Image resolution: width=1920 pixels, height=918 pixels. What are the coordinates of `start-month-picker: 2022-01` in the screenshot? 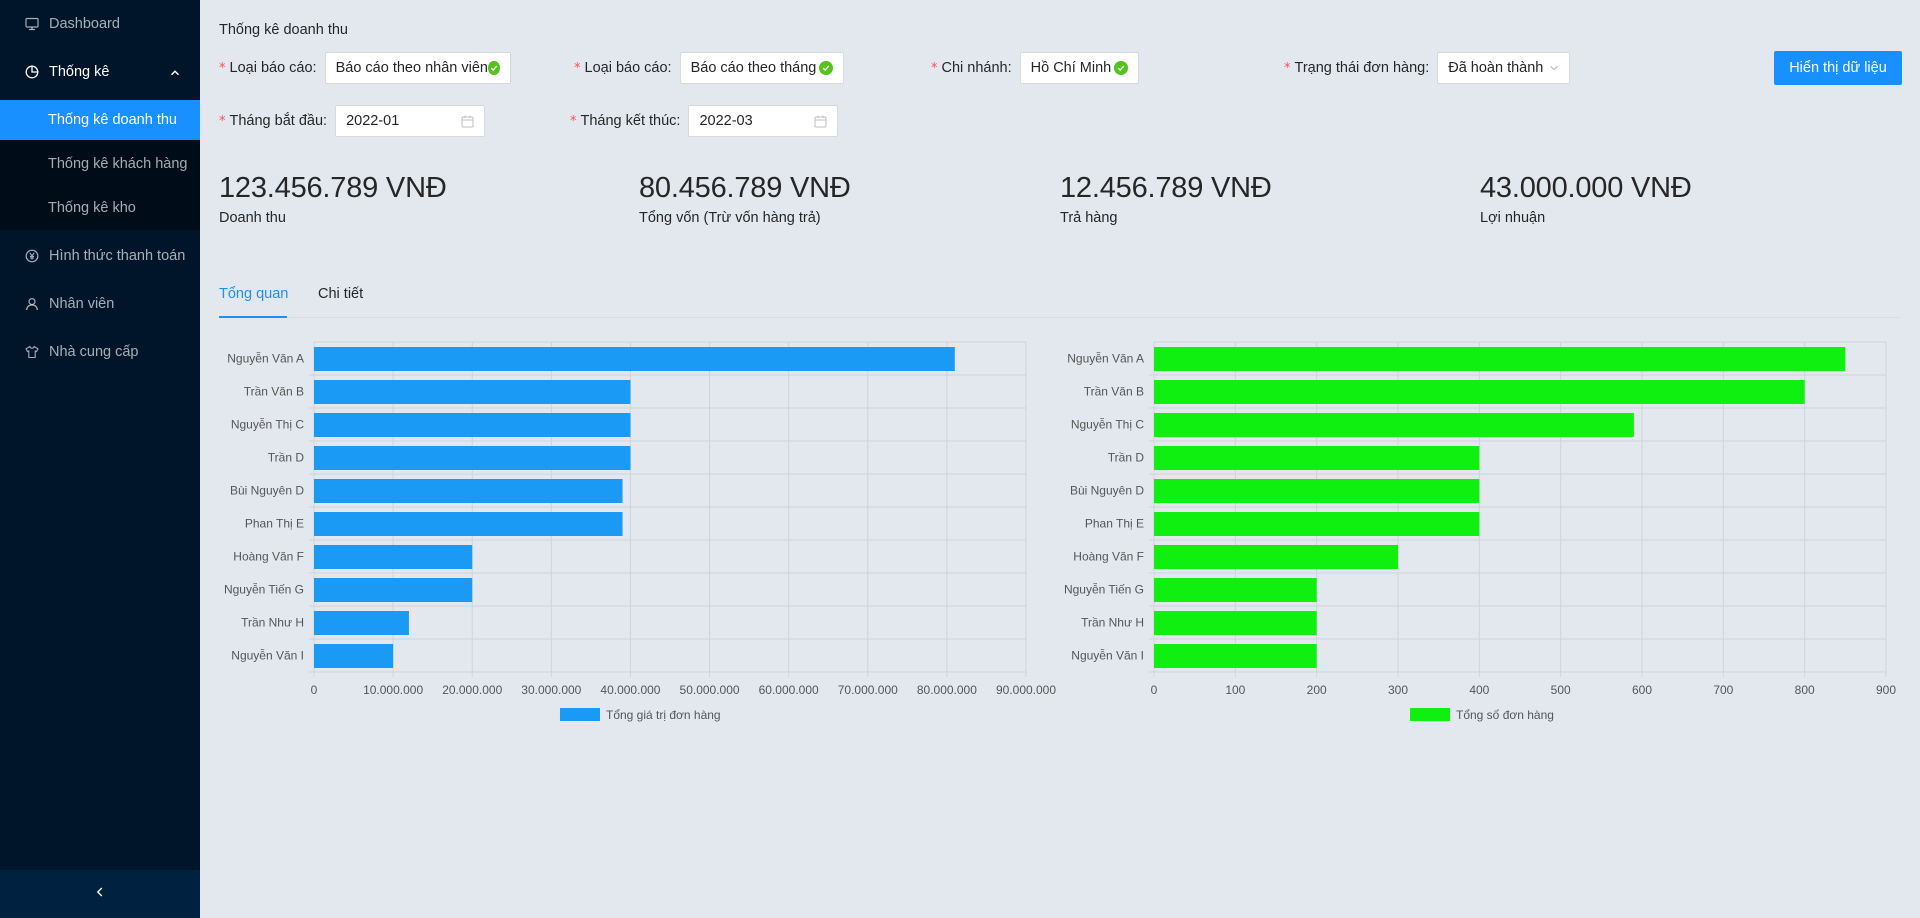 It's located at (410, 121).